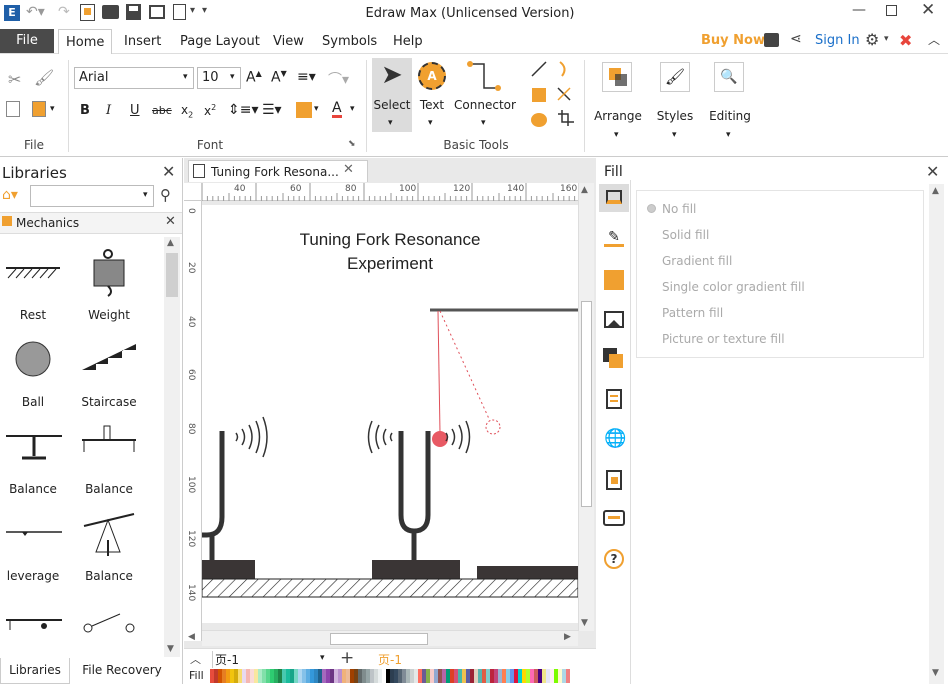 This screenshot has height=686, width=948. What do you see at coordinates (872, 39) in the screenshot?
I see `settings-gear-icon: ⚙` at bounding box center [872, 39].